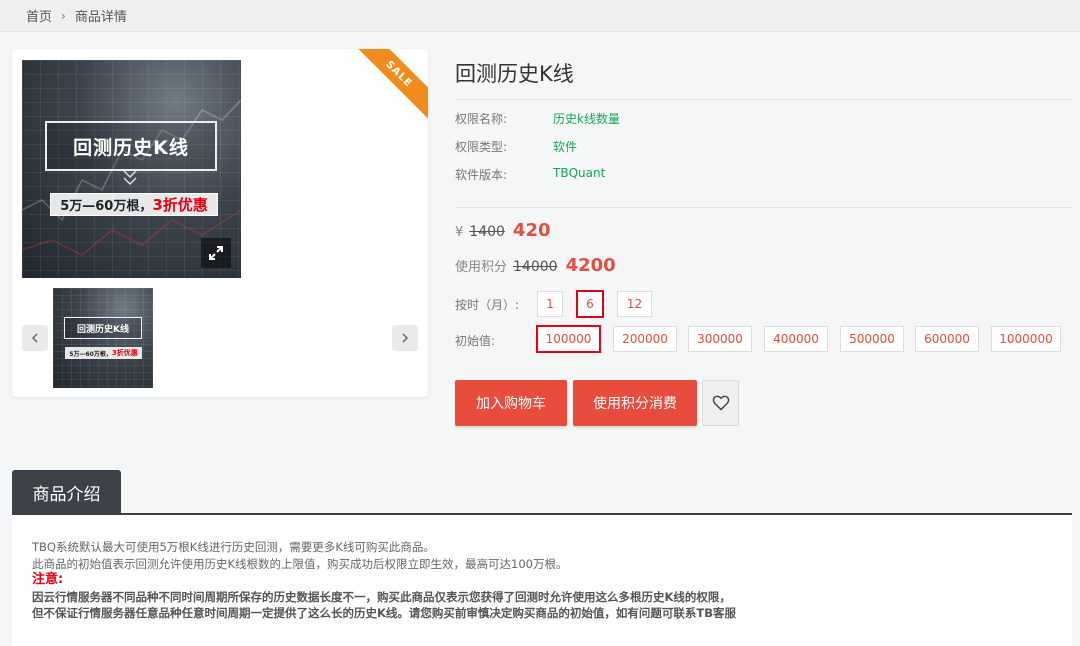 This screenshot has height=646, width=1080. Describe the element at coordinates (511, 403) in the screenshot. I see `add-to-cart-button: 加入购物车` at that location.